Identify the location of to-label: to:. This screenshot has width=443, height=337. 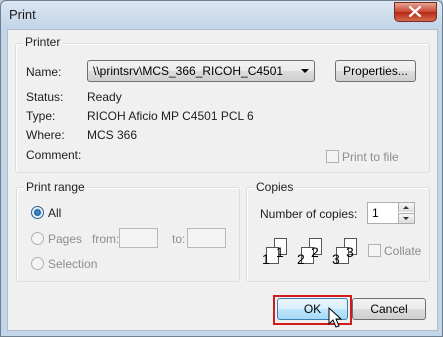
(179, 239).